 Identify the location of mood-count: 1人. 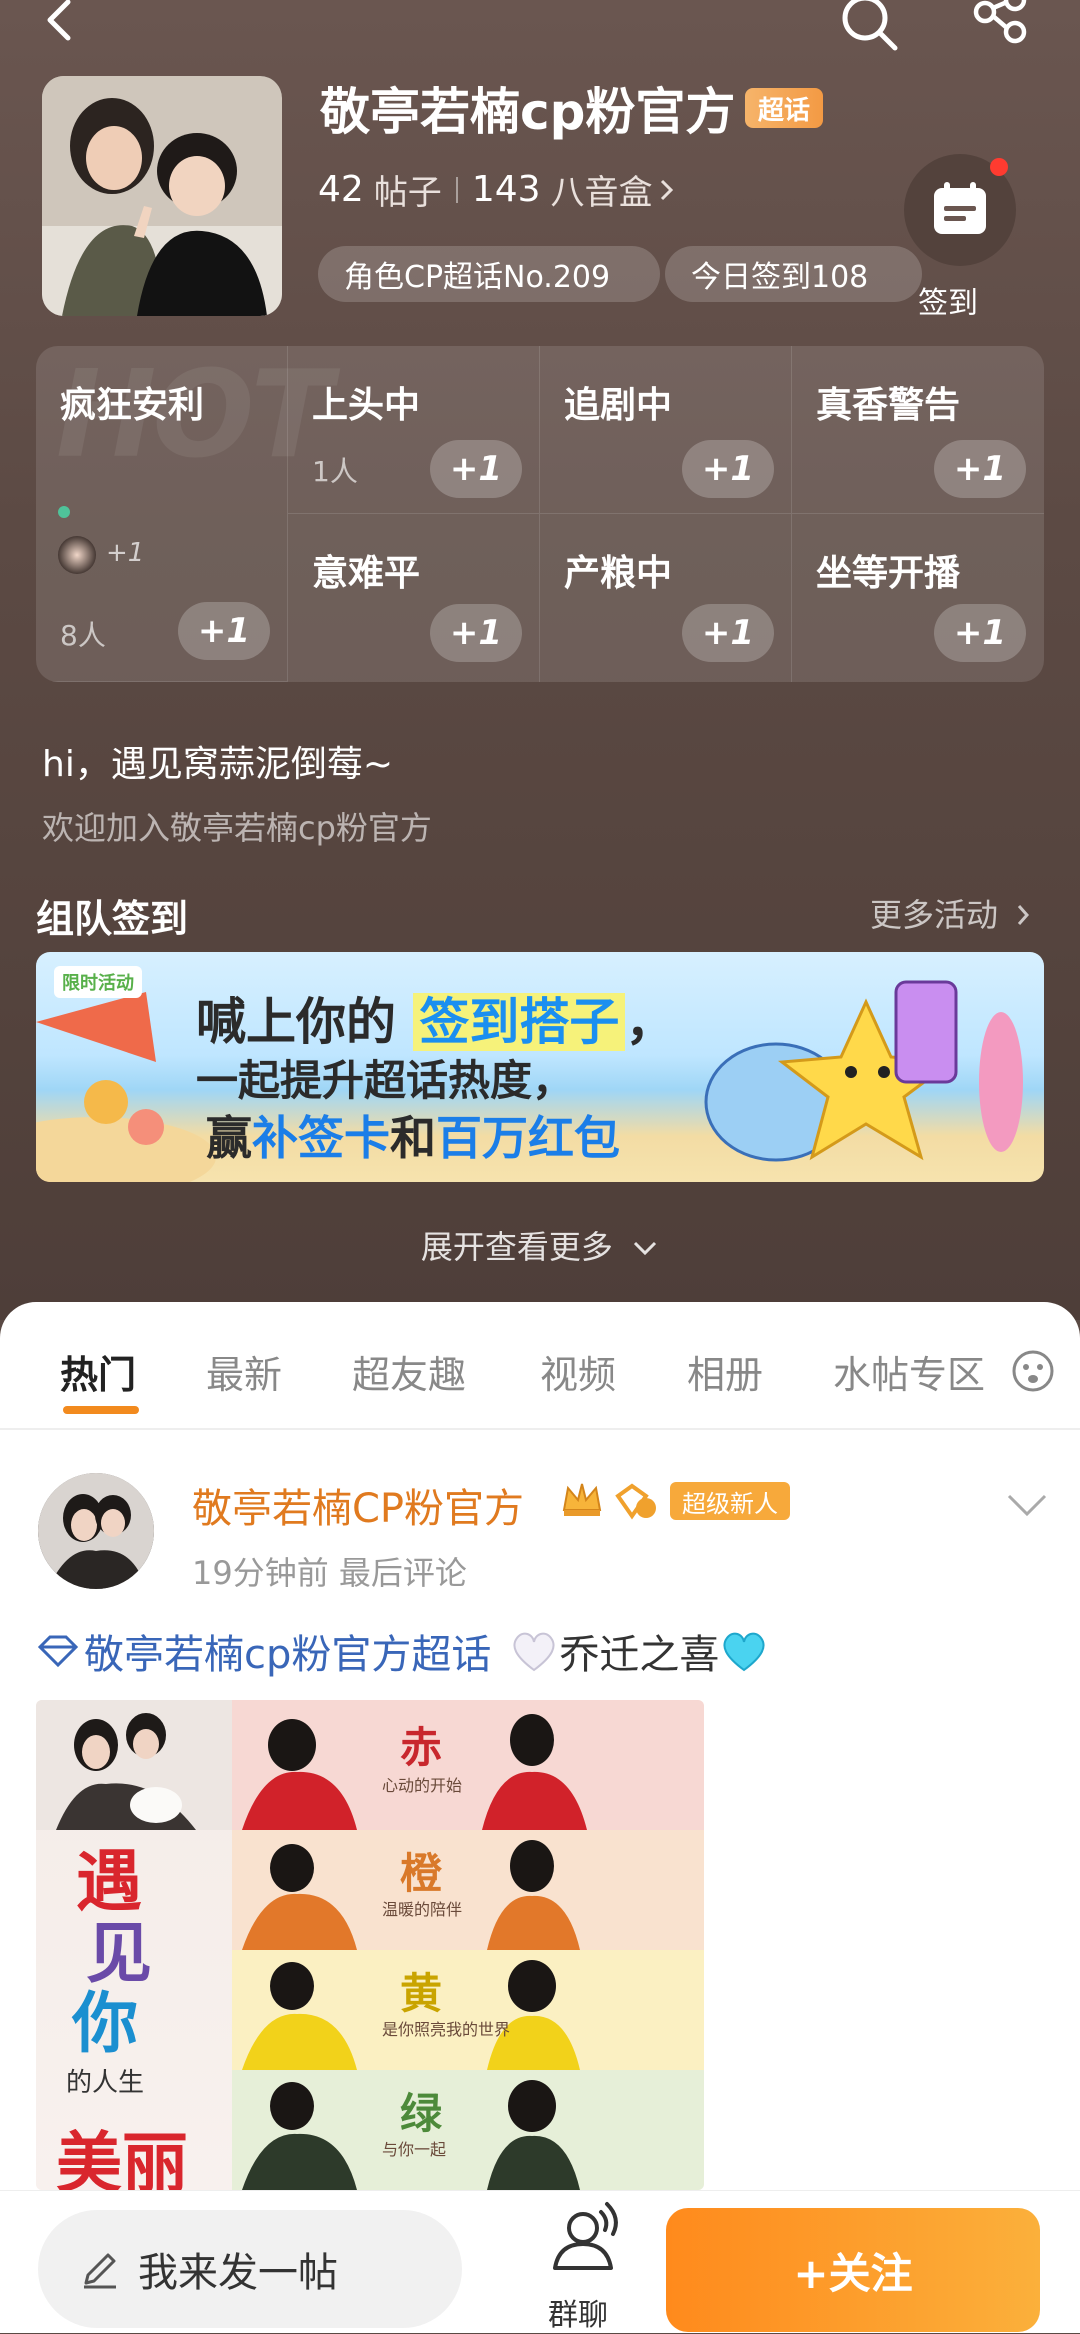
(335, 471).